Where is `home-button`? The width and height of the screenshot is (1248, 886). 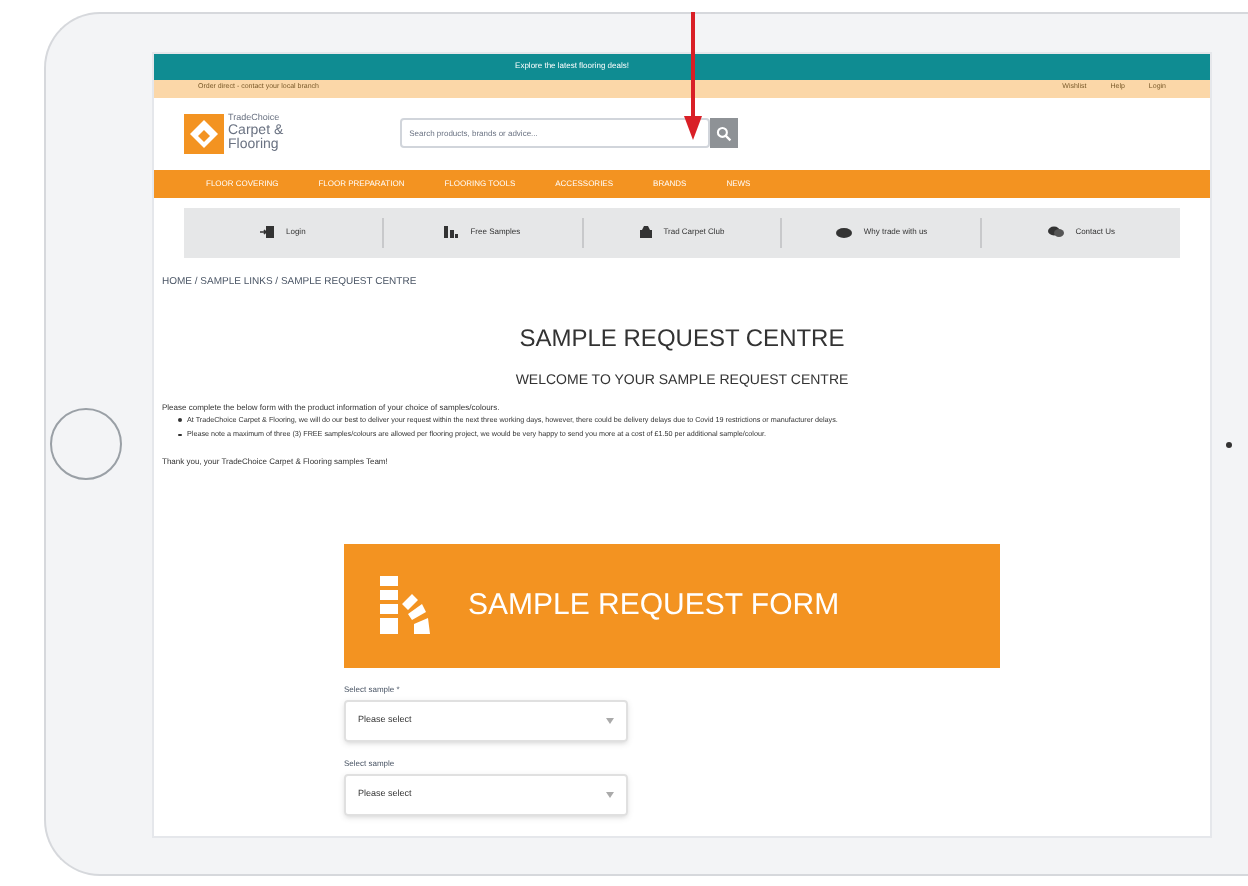
home-button is located at coordinates (86, 444).